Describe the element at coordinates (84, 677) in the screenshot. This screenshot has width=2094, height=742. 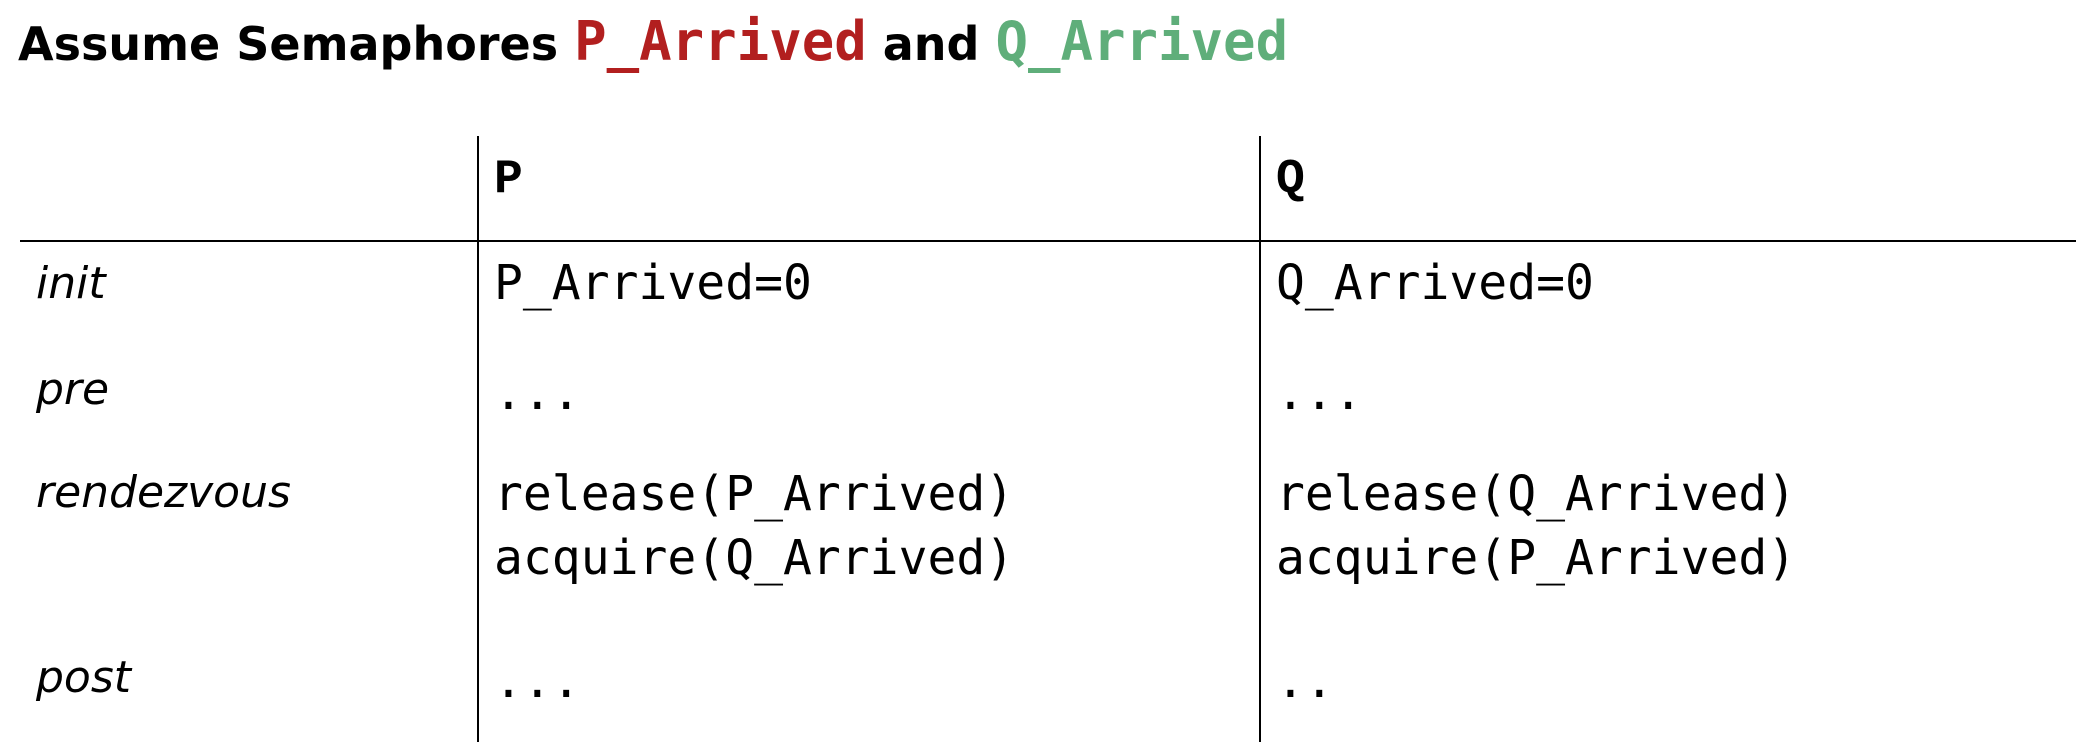
I see `row-label-post: post` at that location.